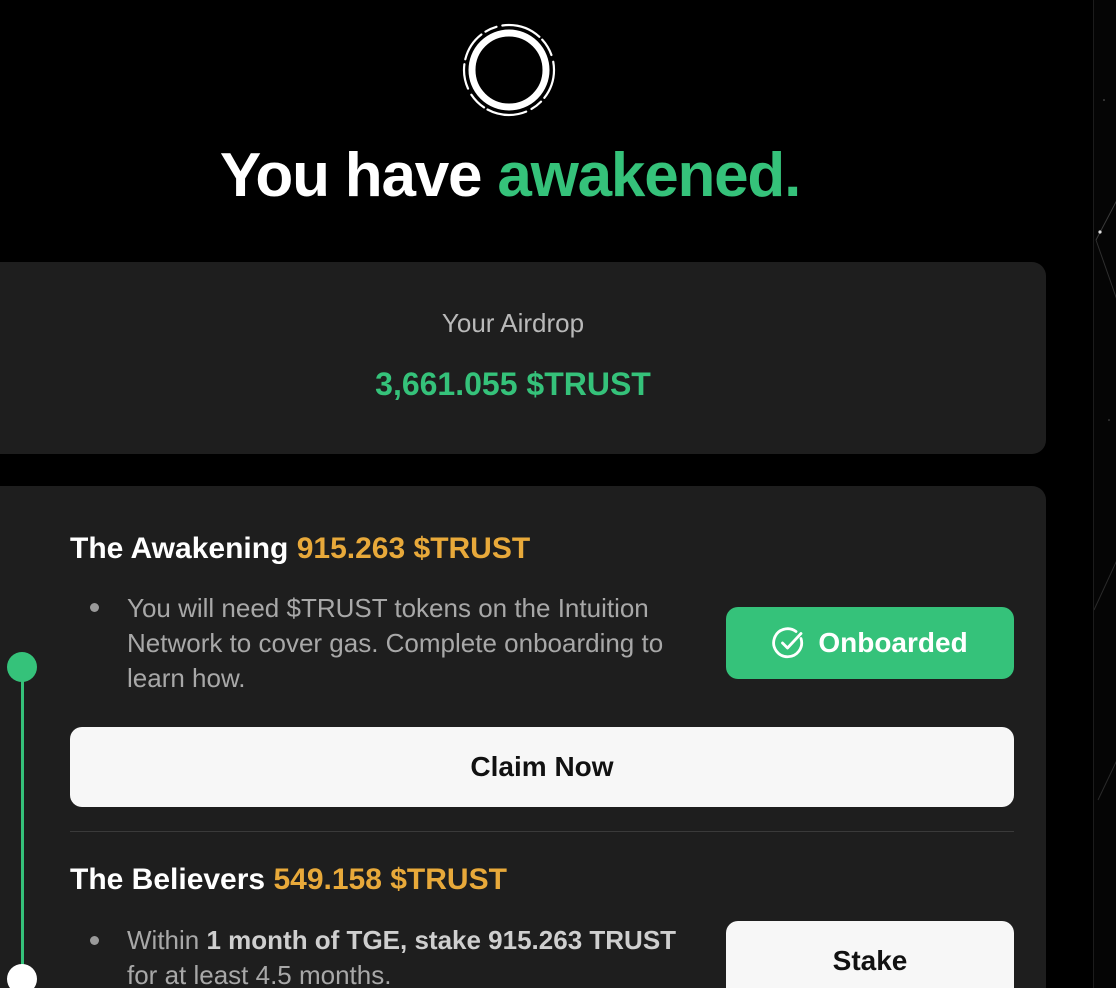  What do you see at coordinates (390, 879) in the screenshot?
I see `phase-reward: 549.158 $TRUST` at bounding box center [390, 879].